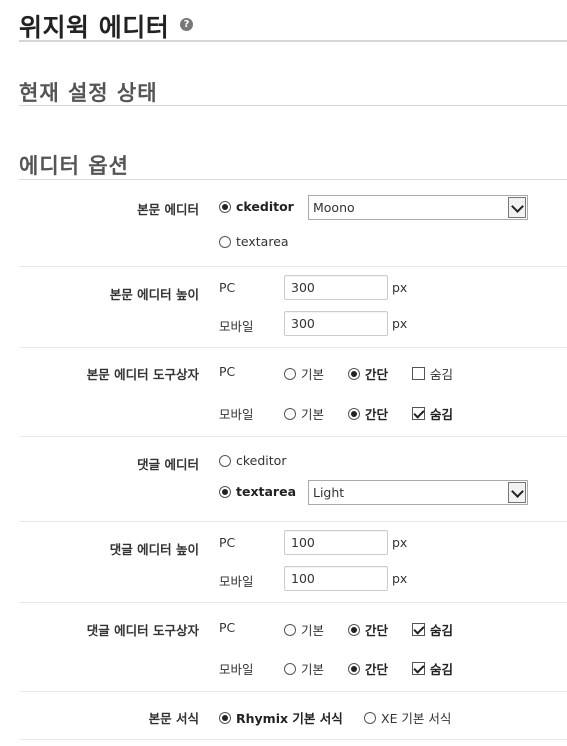 This screenshot has height=746, width=567. What do you see at coordinates (432, 629) in the screenshot?
I see `comment-toolbar-pc-hide-checkbox: 숨김` at bounding box center [432, 629].